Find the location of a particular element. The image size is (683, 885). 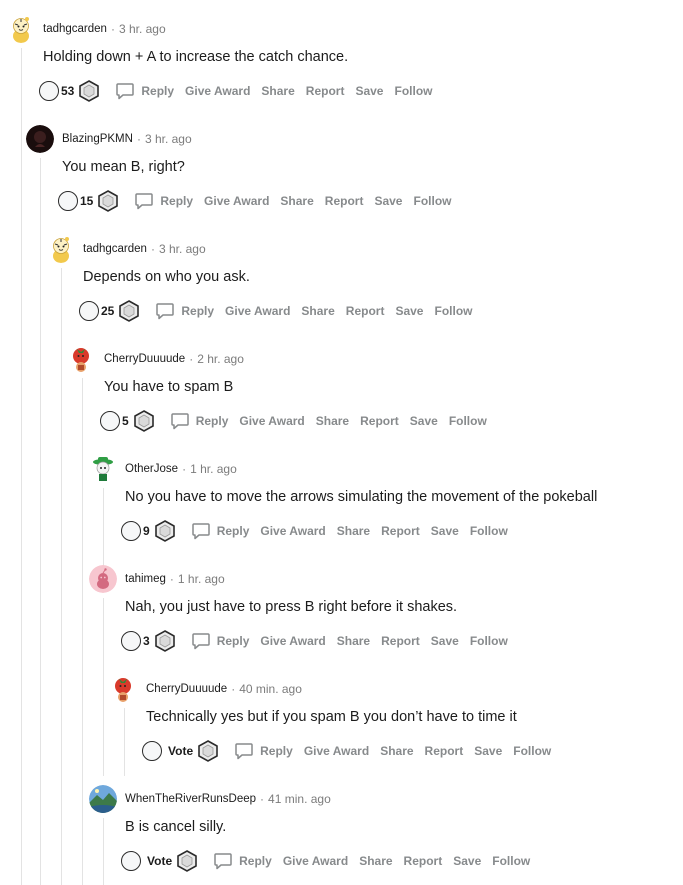

username: OtherJose is located at coordinates (151, 469).